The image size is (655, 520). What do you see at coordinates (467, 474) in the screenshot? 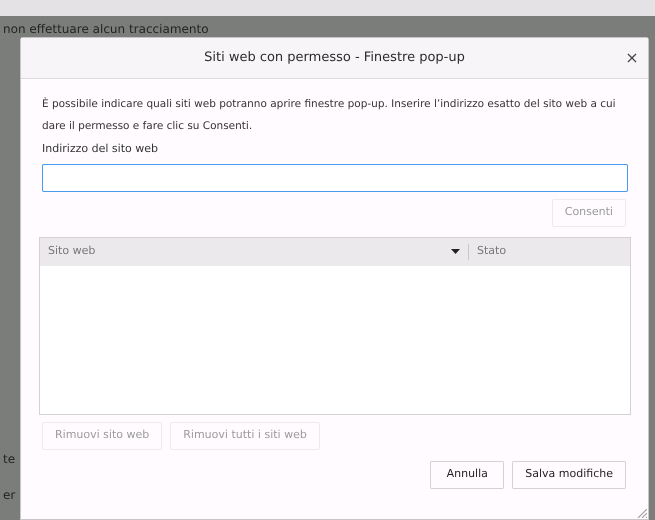
I see `dialog-button: Annulla` at bounding box center [467, 474].